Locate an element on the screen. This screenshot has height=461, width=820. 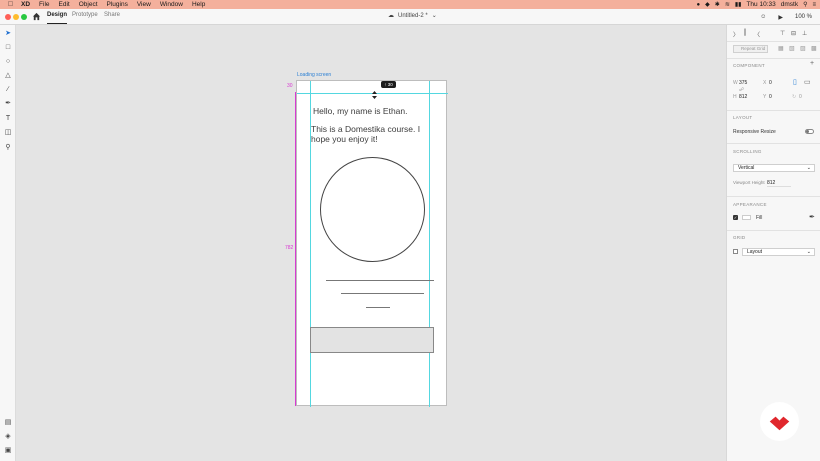
boolean-intersect-icon: ▨ is located at coordinates (803, 48).